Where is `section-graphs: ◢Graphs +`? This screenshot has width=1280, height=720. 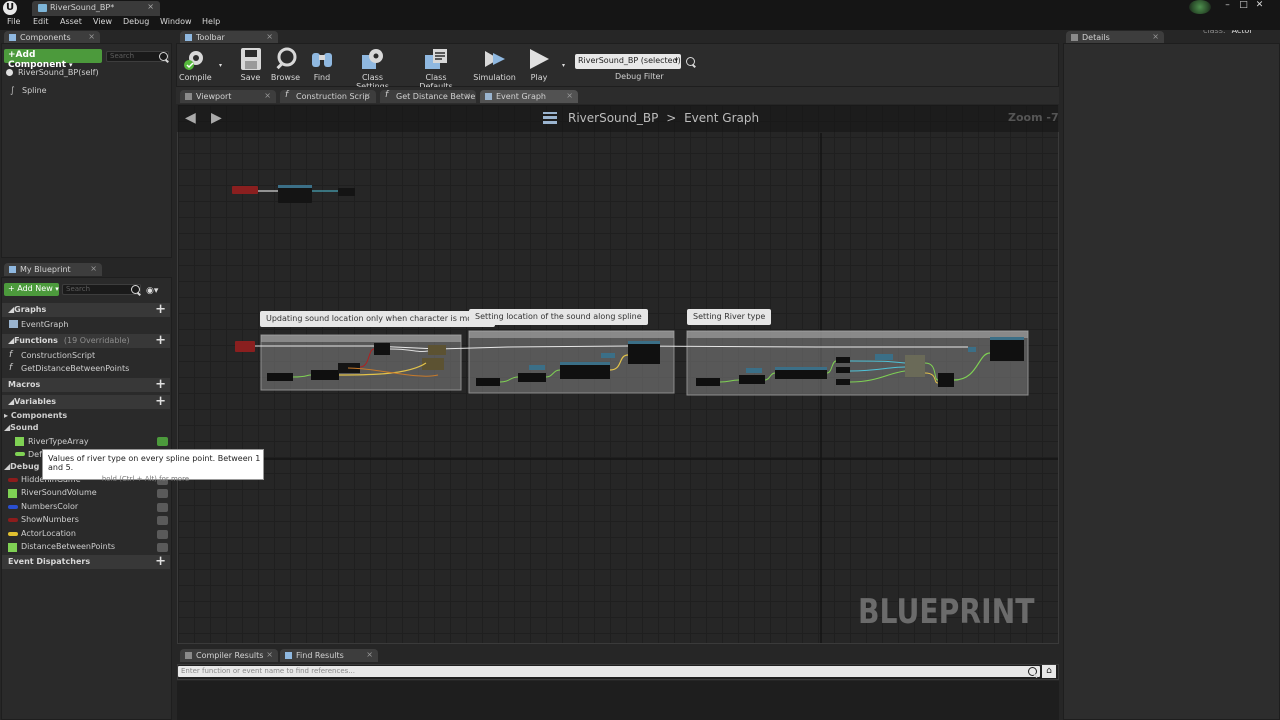
section-graphs: ◢Graphs + is located at coordinates (86, 309).